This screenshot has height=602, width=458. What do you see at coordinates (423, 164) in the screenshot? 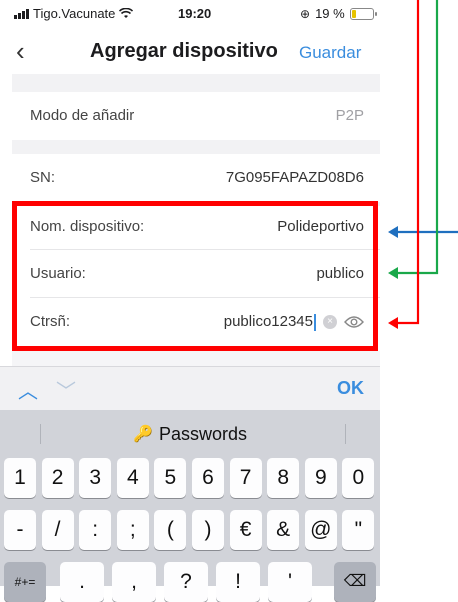
I see `annotation-arrows` at bounding box center [423, 164].